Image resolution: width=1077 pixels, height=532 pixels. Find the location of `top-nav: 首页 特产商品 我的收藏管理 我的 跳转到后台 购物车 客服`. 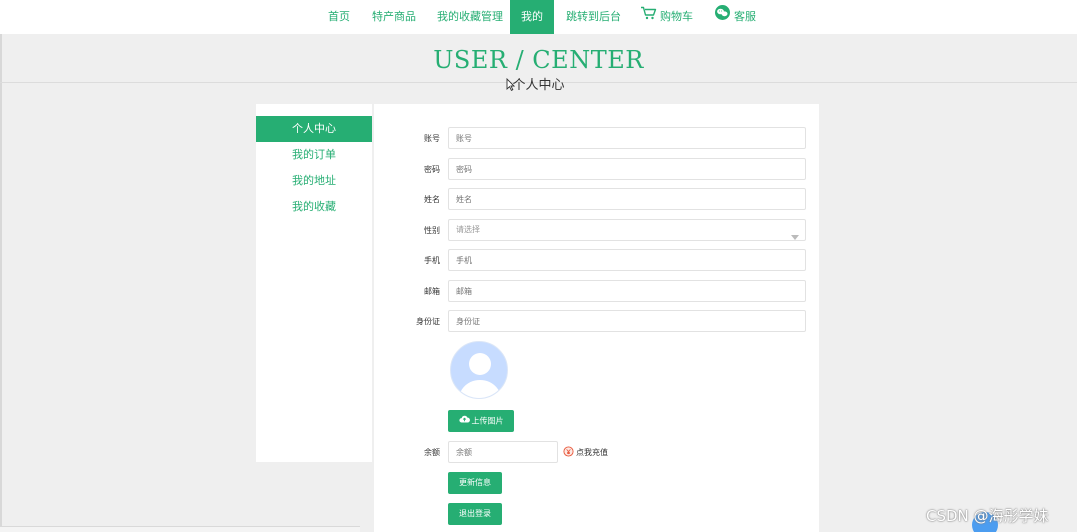

top-nav: 首页 特产商品 我的收藏管理 我的 跳转到后台 购物车 客服 is located at coordinates (538, 17).